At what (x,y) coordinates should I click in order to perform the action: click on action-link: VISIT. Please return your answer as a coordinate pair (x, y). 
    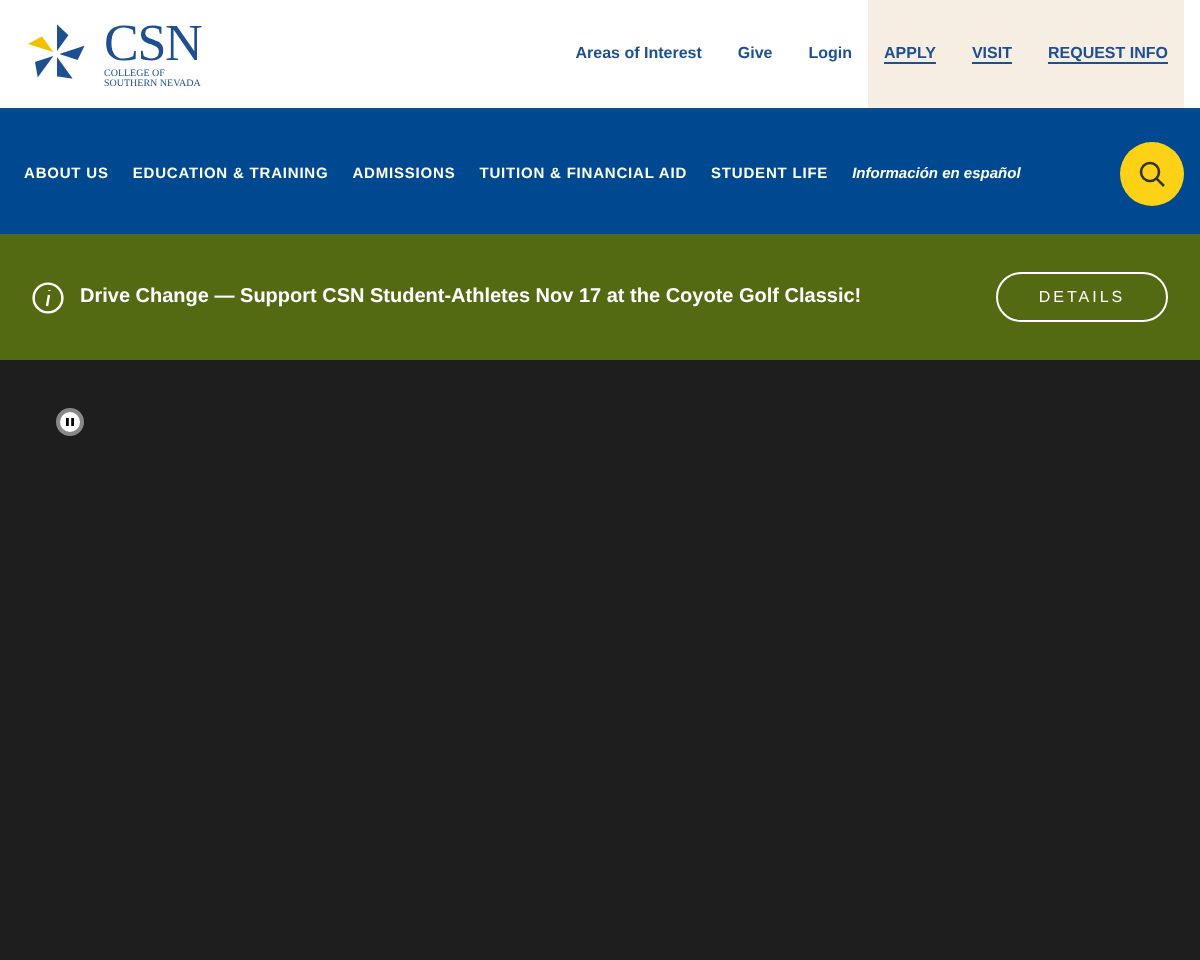
    Looking at the image, I should click on (991, 54).